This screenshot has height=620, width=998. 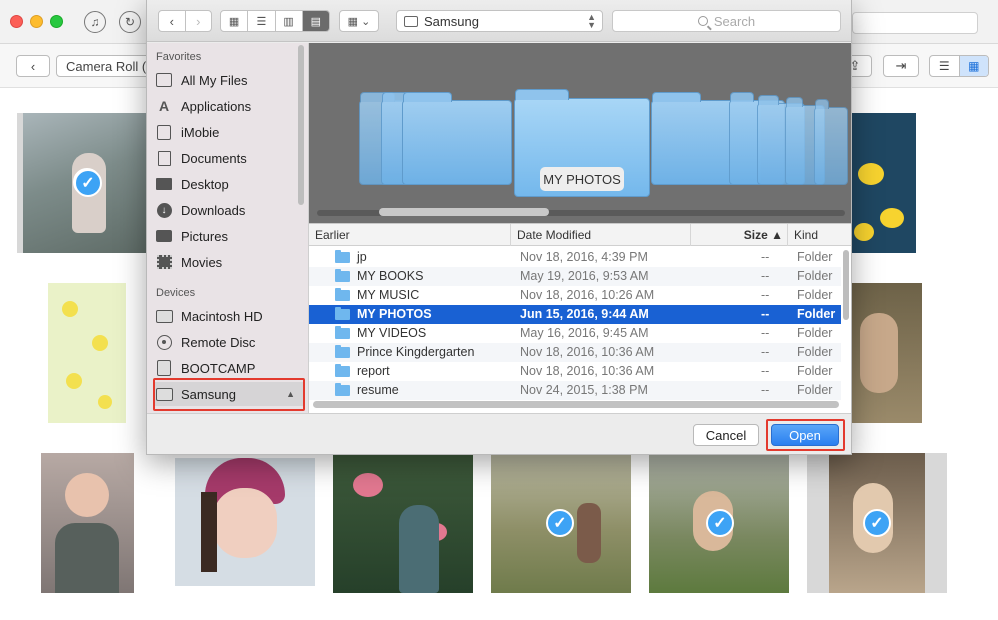 I want to click on arrange-icon: ▦ ⌄, so click(x=359, y=21).